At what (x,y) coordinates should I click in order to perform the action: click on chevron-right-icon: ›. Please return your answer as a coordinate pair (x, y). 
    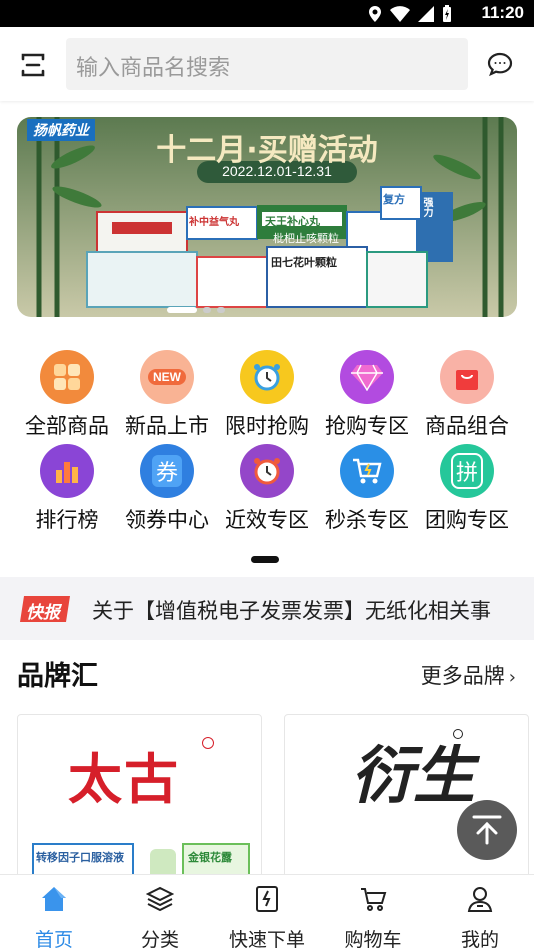
    Looking at the image, I should click on (512, 677).